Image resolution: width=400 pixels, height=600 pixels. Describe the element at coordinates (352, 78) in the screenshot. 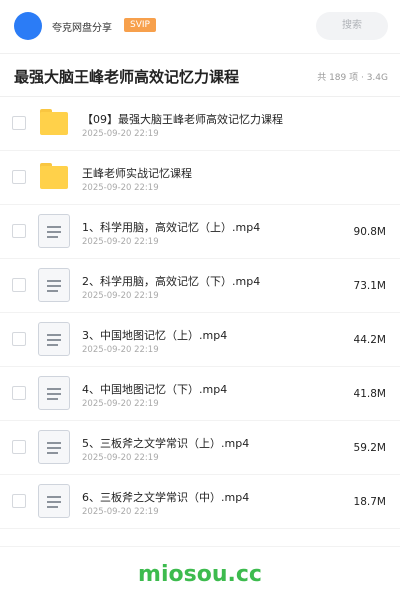

I see `folder-meta: 共 189 项 · 3.4G` at that location.